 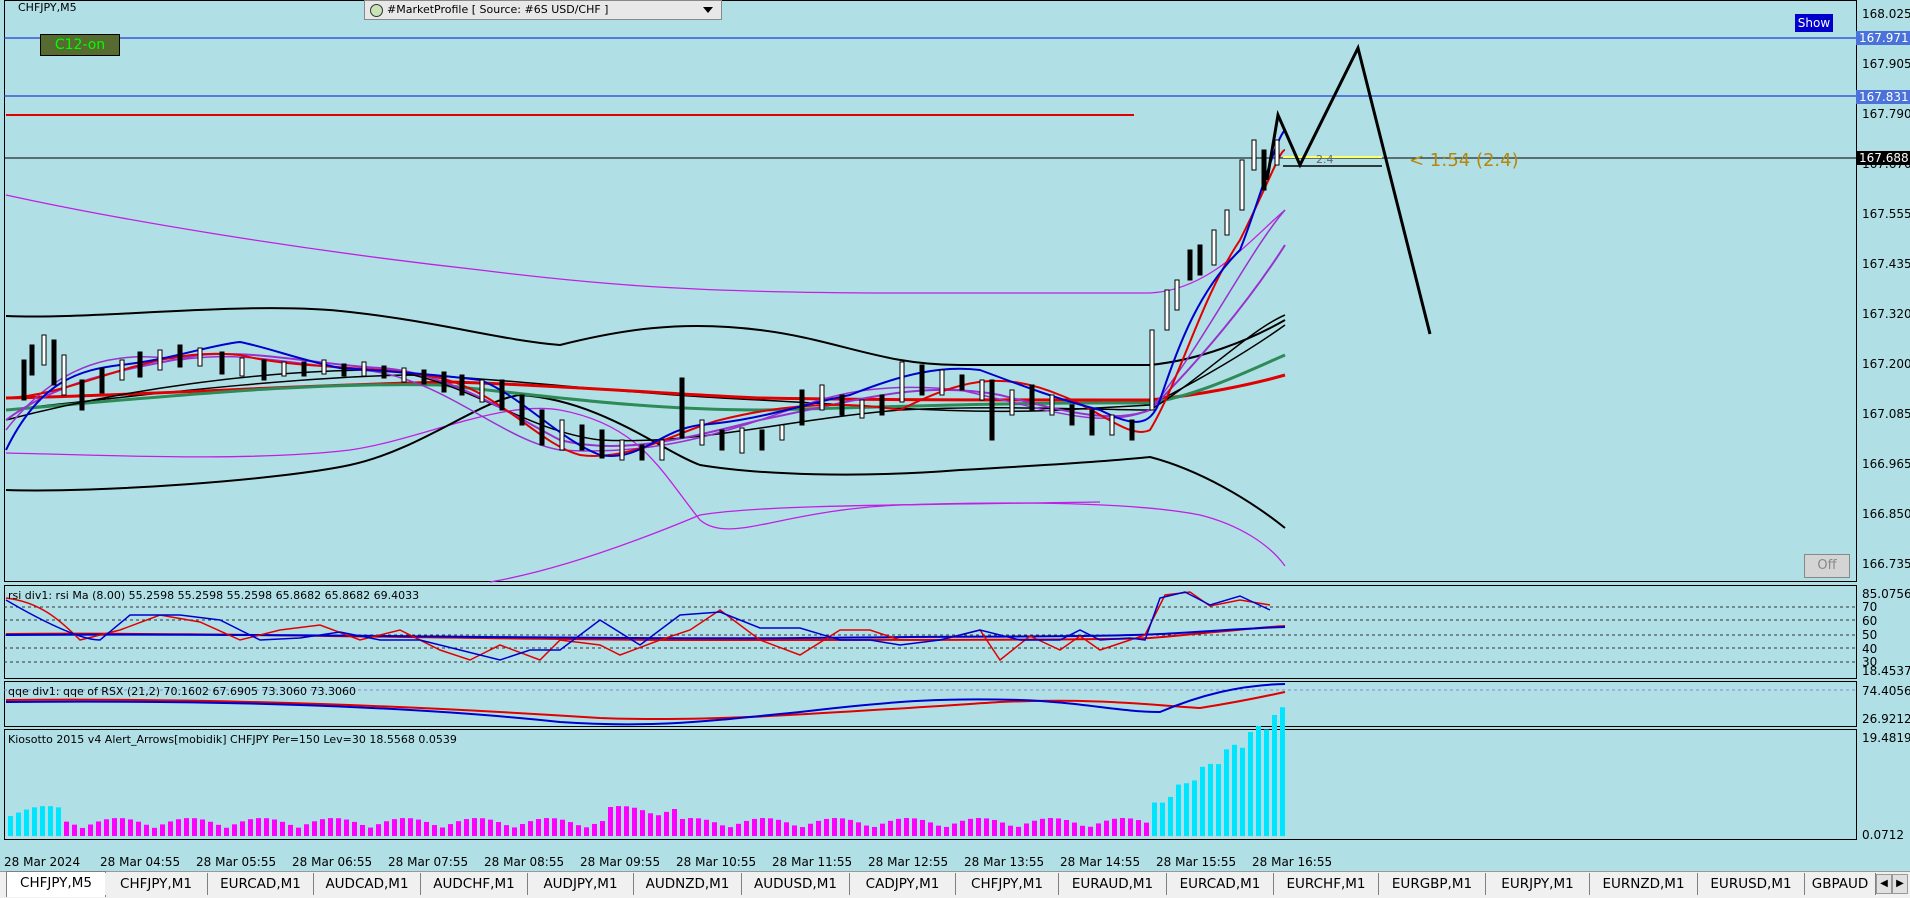 I want to click on time-tick: 28 Mar 07:55, so click(x=428, y=862).